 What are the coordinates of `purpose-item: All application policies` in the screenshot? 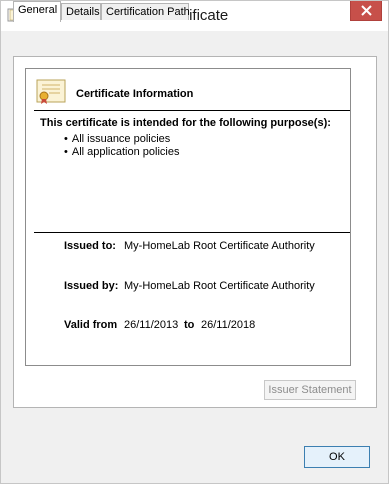 It's located at (122, 152).